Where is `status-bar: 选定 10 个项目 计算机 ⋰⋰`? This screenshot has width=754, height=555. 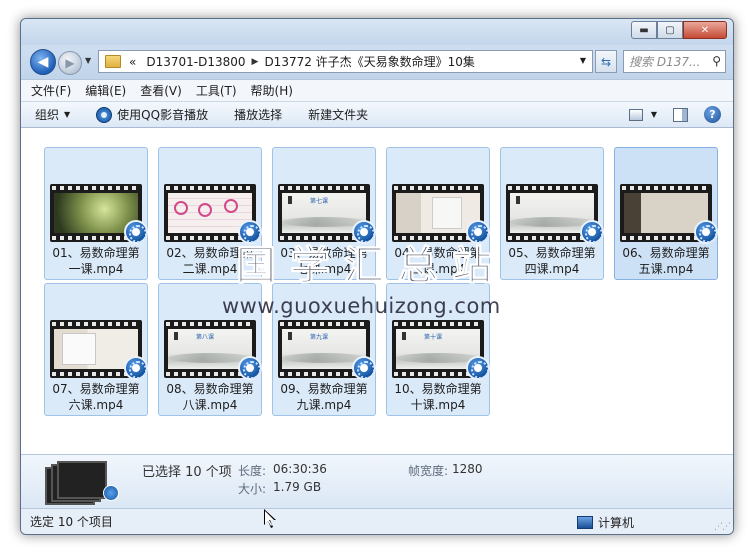
status-bar: 选定 10 个项目 计算机 ⋰⋰ is located at coordinates (377, 521).